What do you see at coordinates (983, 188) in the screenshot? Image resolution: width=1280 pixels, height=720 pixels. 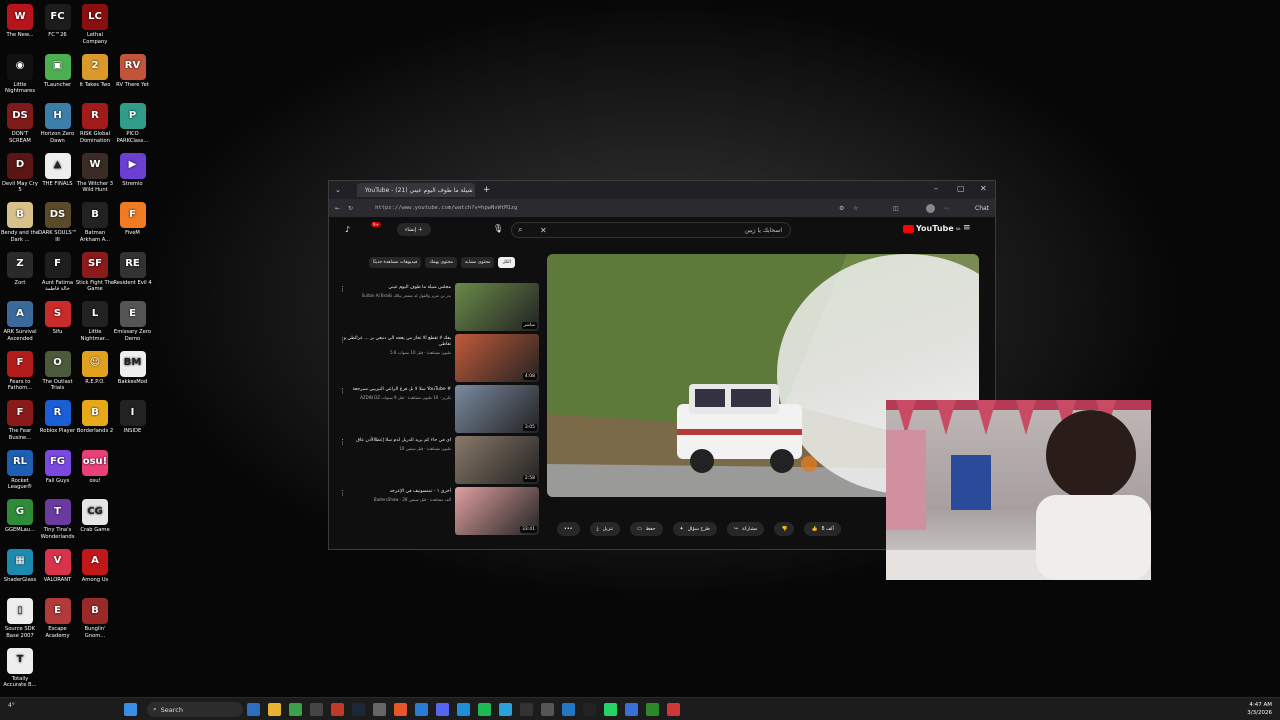 I see `close-button: ✕` at bounding box center [983, 188].